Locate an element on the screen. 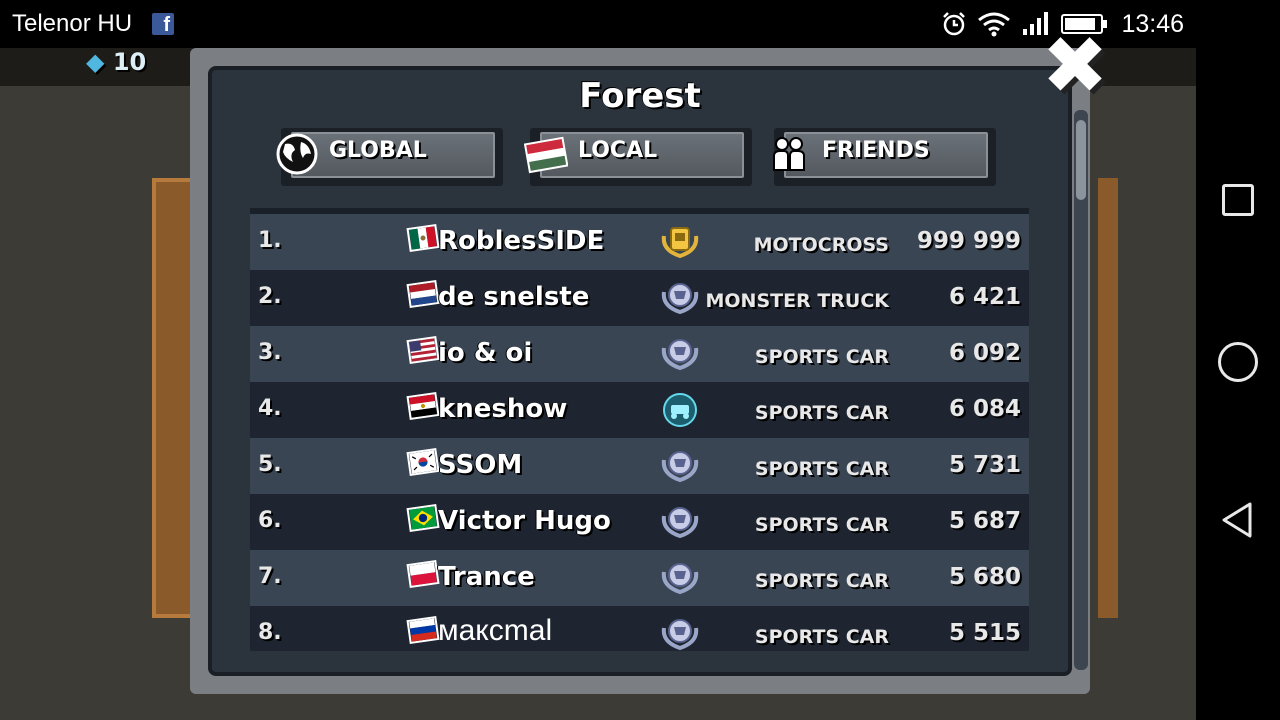  close-button: ✖ is located at coordinates (1075, 68).